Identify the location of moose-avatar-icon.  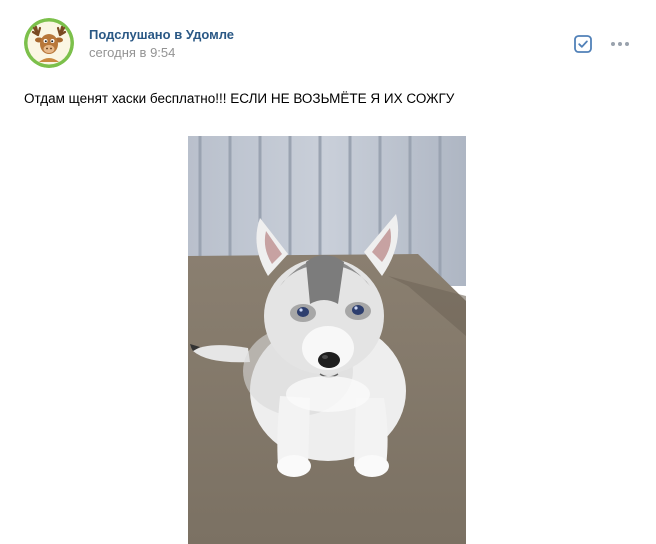
(49, 43).